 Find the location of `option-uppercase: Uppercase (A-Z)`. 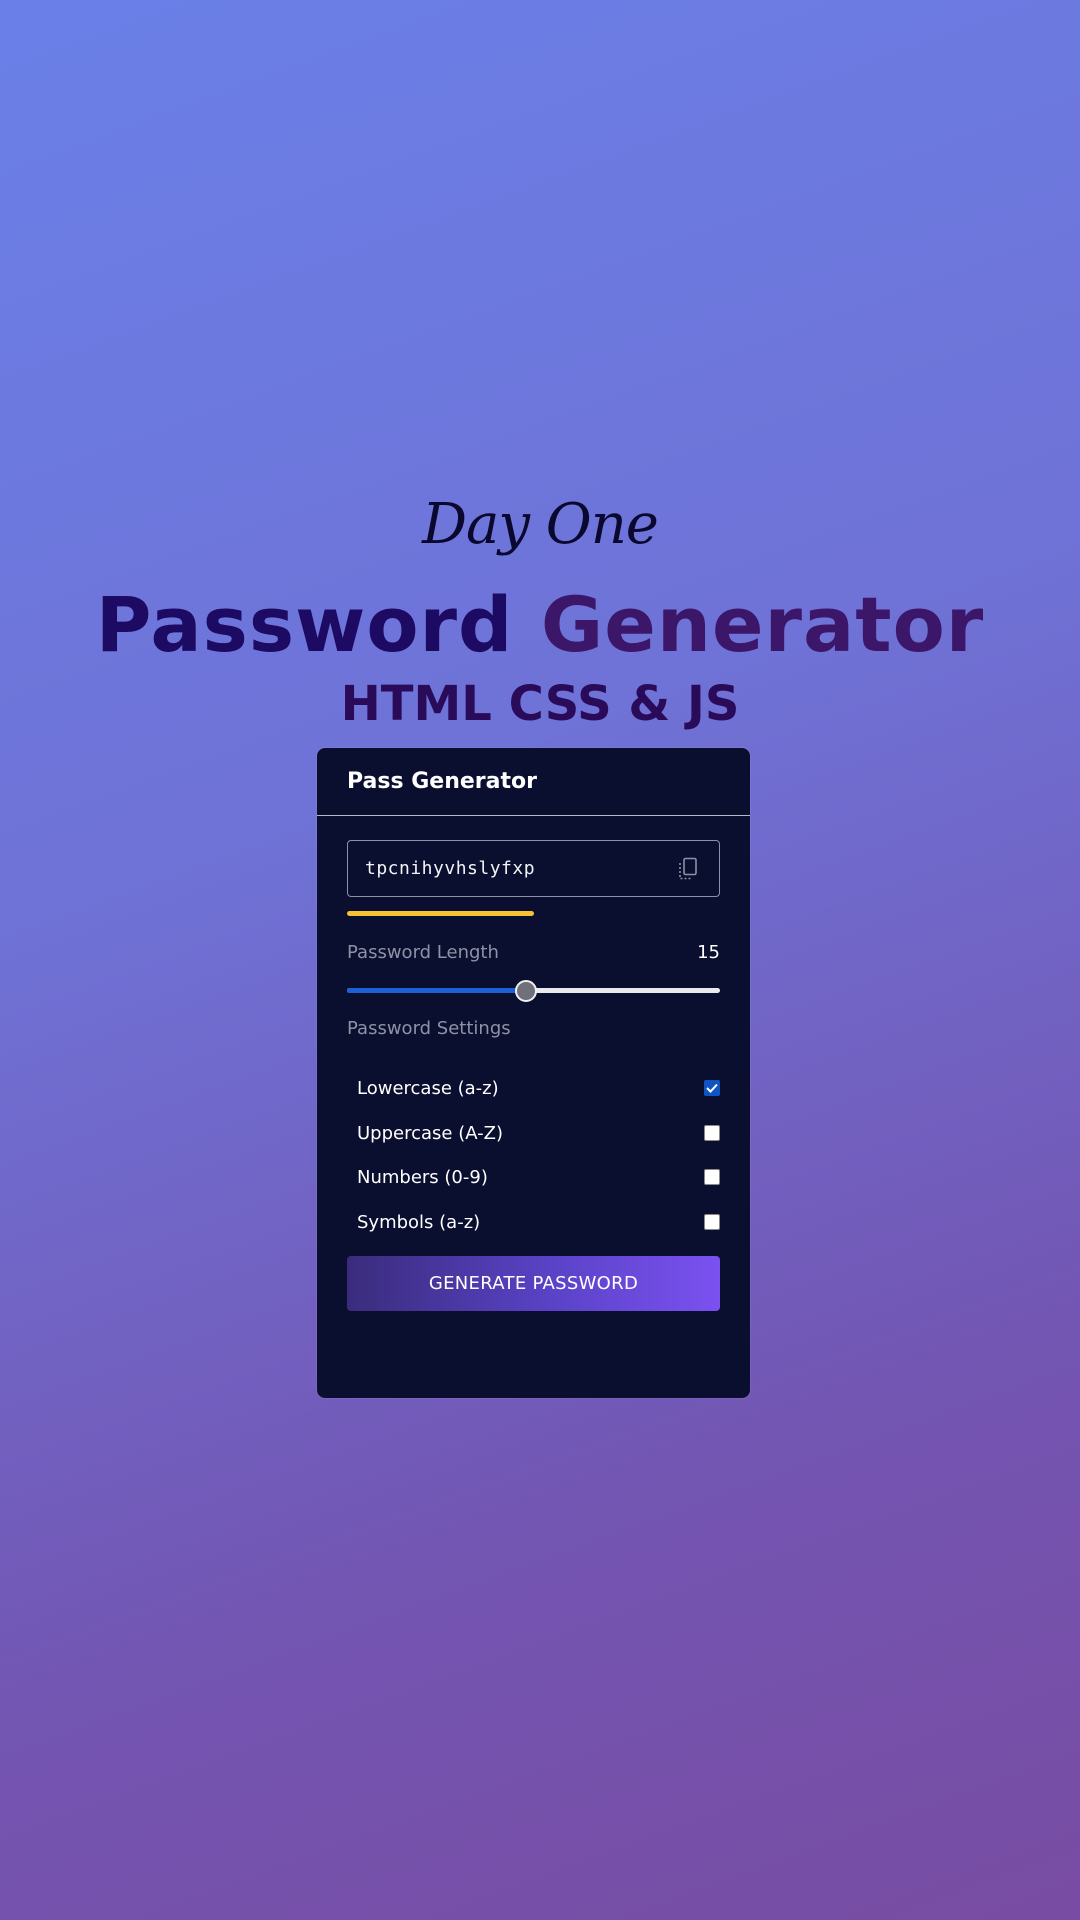

option-uppercase: Uppercase (A-Z) is located at coordinates (538, 1133).